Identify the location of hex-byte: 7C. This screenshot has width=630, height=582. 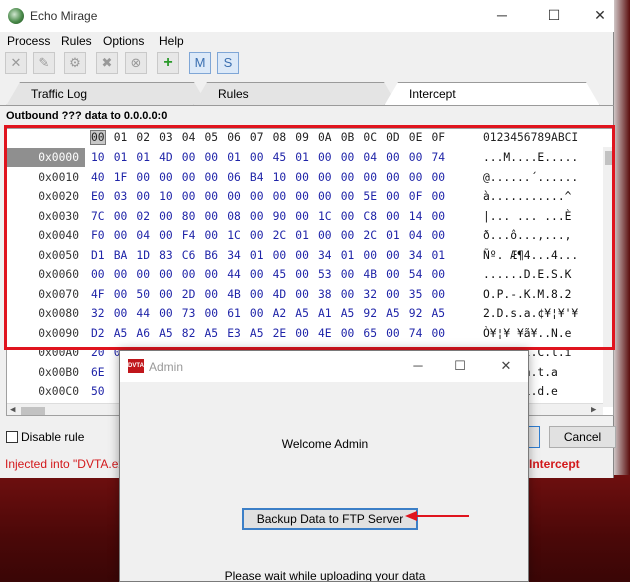
(98, 216).